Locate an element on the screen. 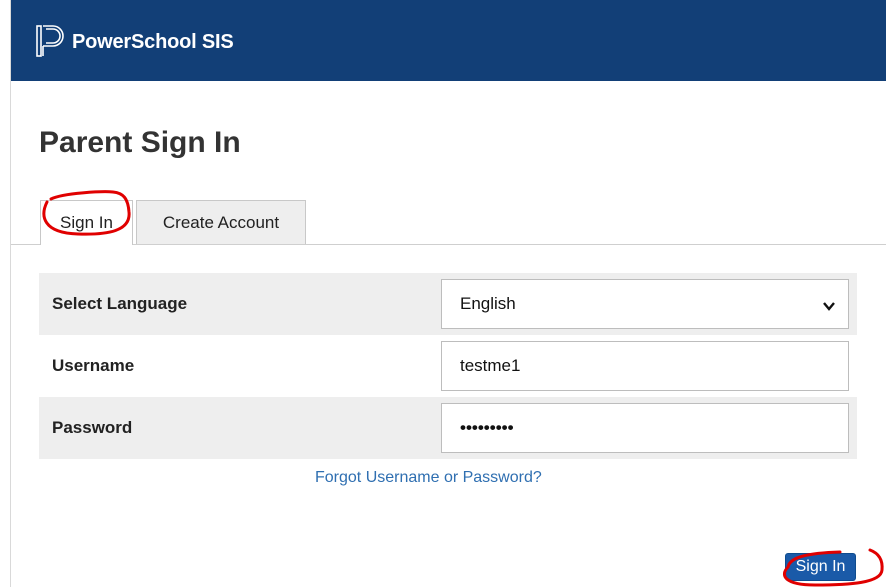  tab-sign-in: Sign In is located at coordinates (86, 222).